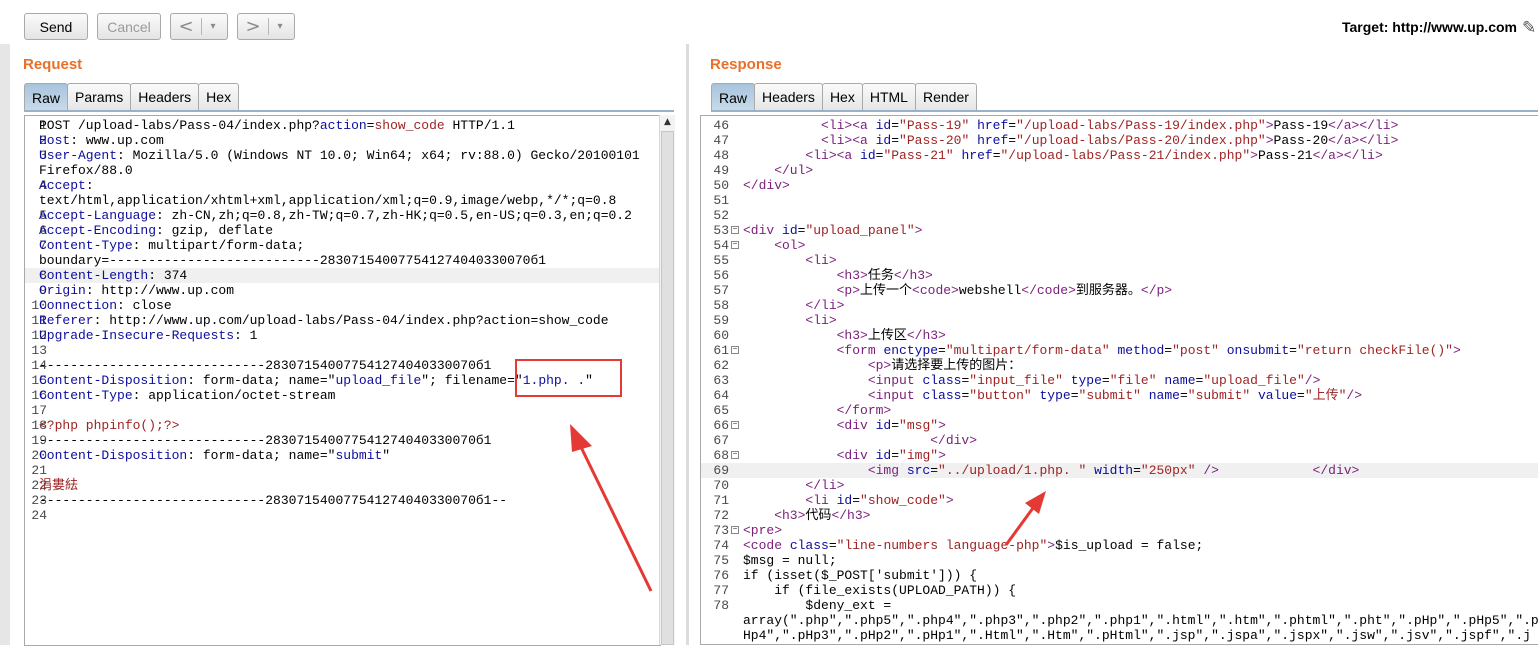  I want to click on arrow-request, so click(611, 508).